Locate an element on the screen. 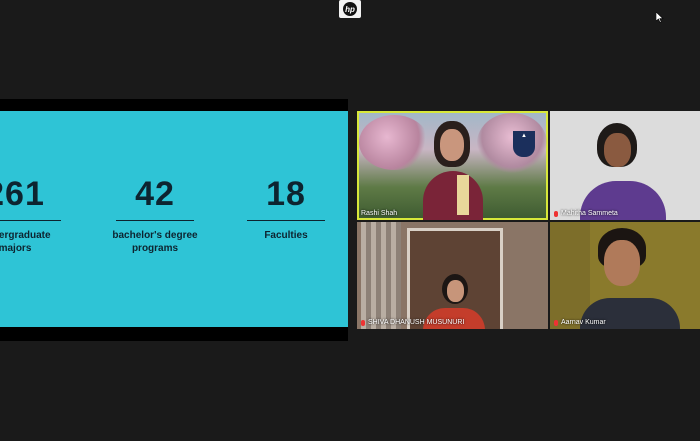 The height and width of the screenshot is (441, 700). stat-label-line: programs is located at coordinates (155, 248).